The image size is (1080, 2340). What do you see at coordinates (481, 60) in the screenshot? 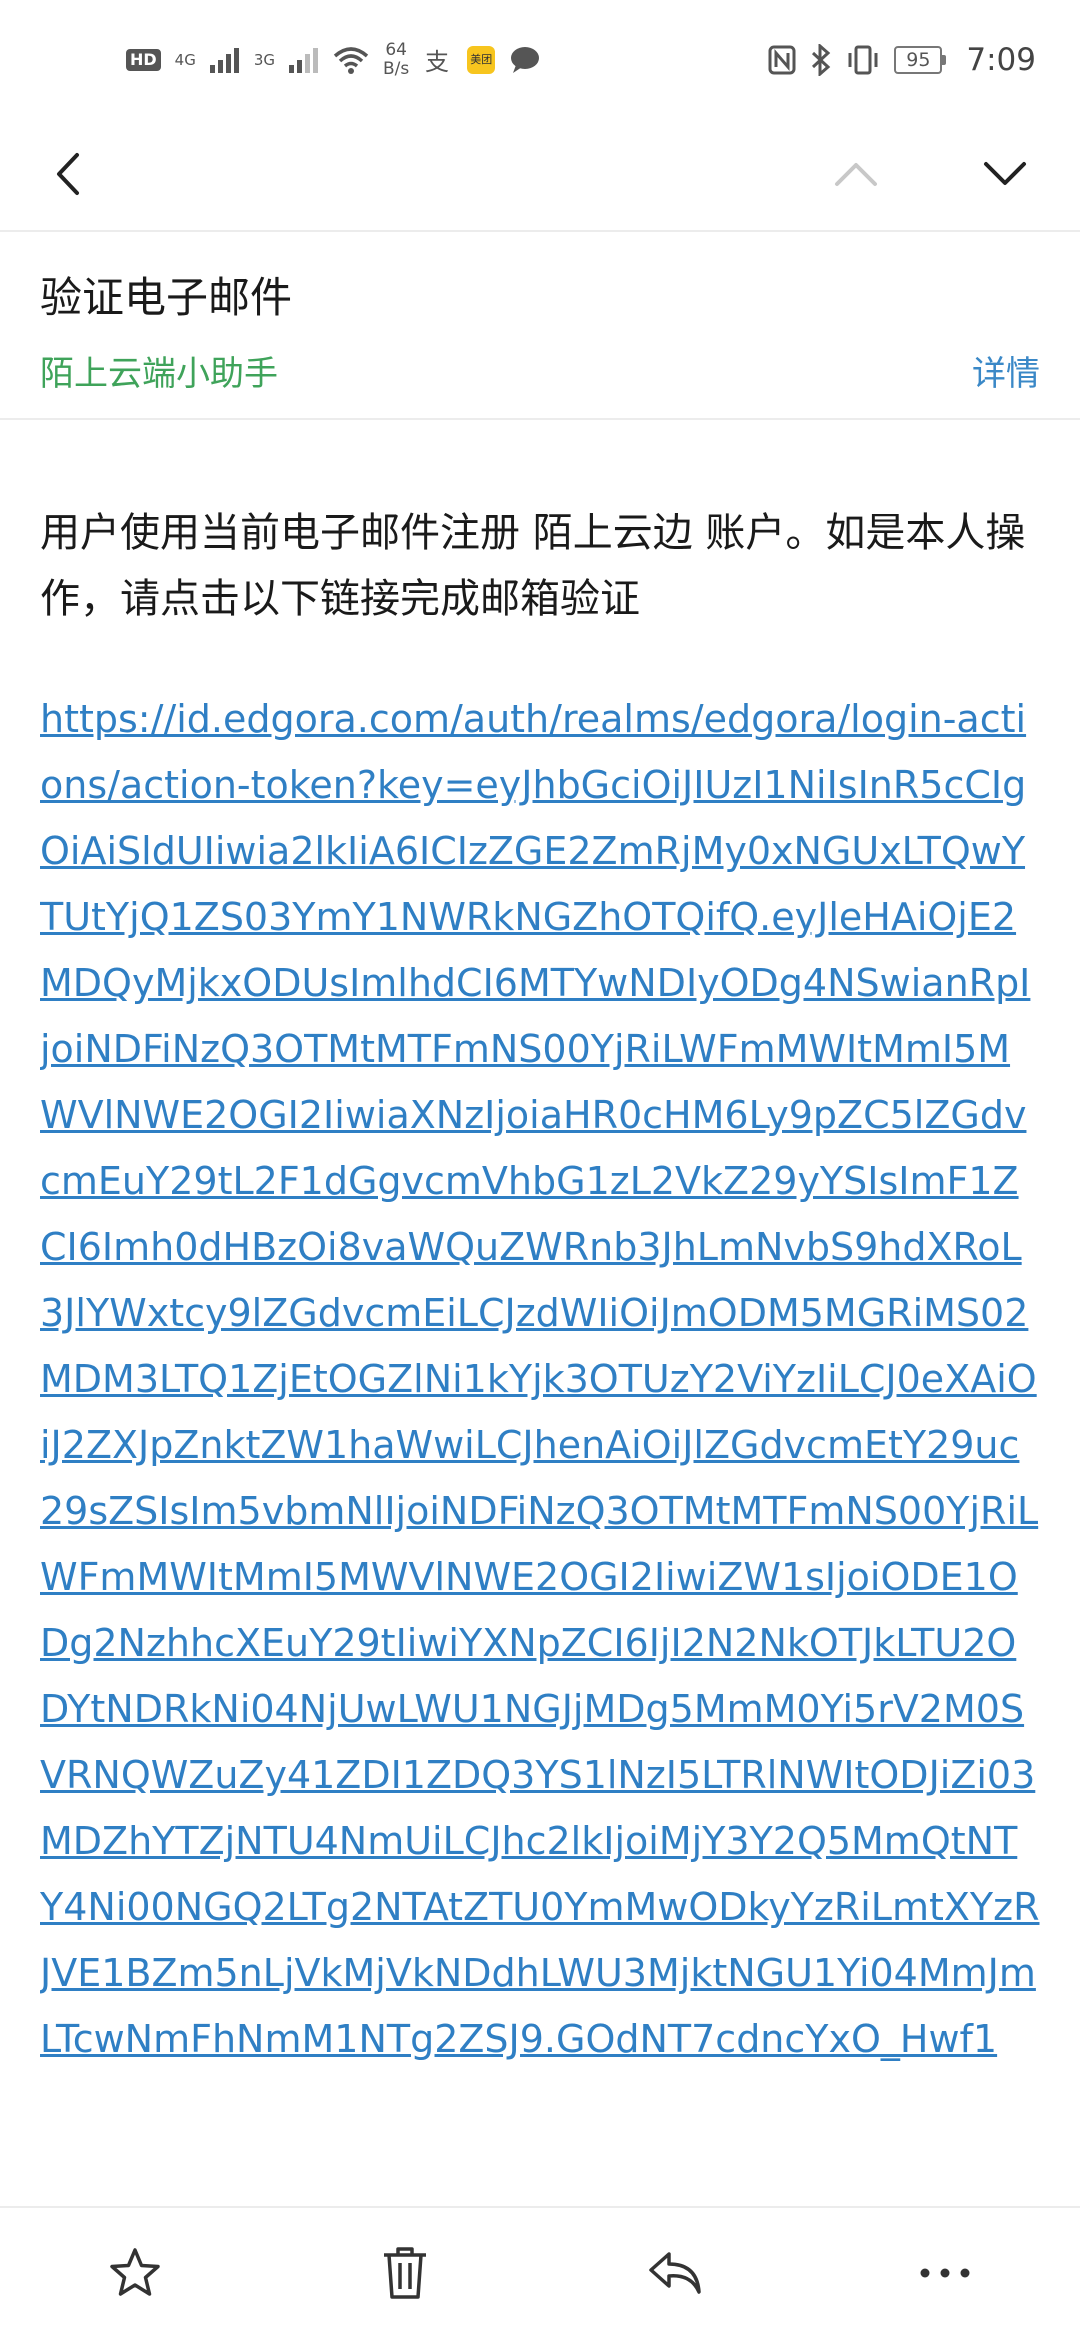
I see `meituan-icon: 美团` at bounding box center [481, 60].